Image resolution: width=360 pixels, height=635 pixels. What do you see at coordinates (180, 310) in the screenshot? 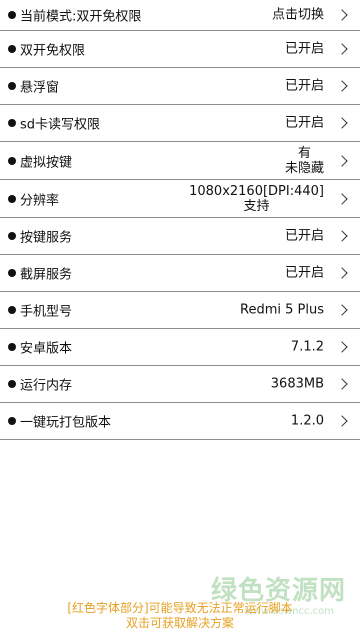
I see `row-phone-model: 手机型号 Redmi 5 Plus` at bounding box center [180, 310].